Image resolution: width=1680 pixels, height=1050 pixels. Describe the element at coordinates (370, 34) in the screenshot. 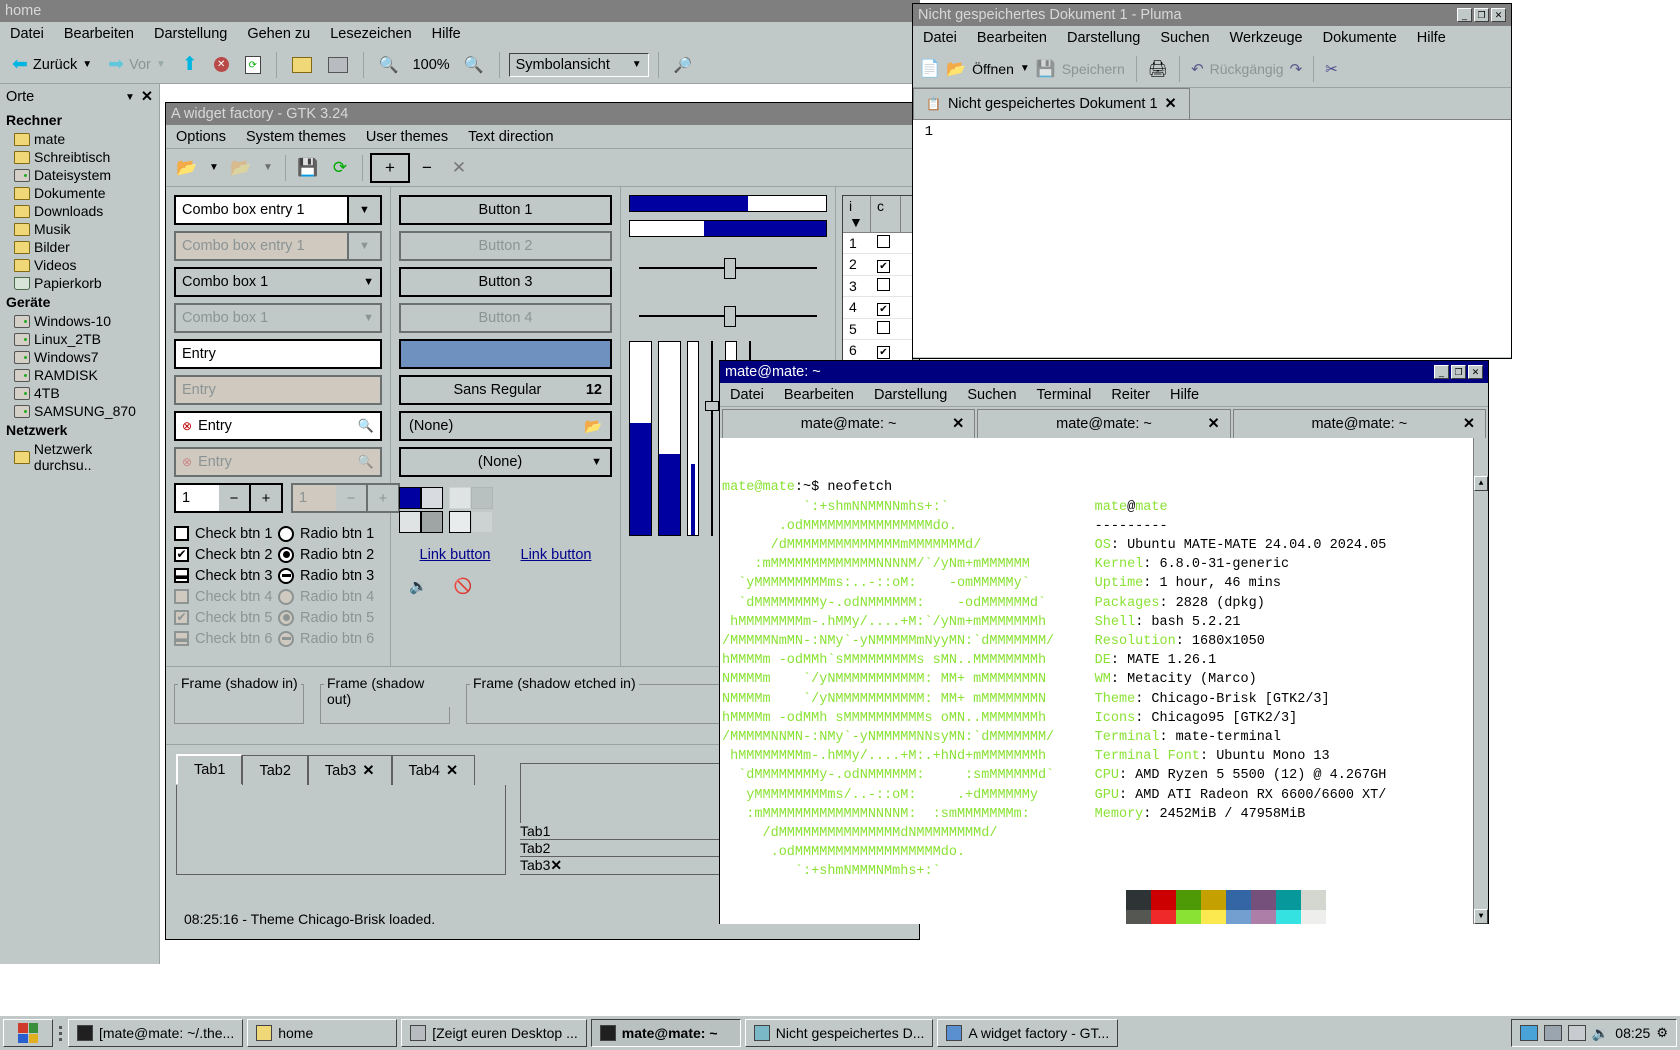

I see `menu-lesezeichen: Lesezeichen` at that location.